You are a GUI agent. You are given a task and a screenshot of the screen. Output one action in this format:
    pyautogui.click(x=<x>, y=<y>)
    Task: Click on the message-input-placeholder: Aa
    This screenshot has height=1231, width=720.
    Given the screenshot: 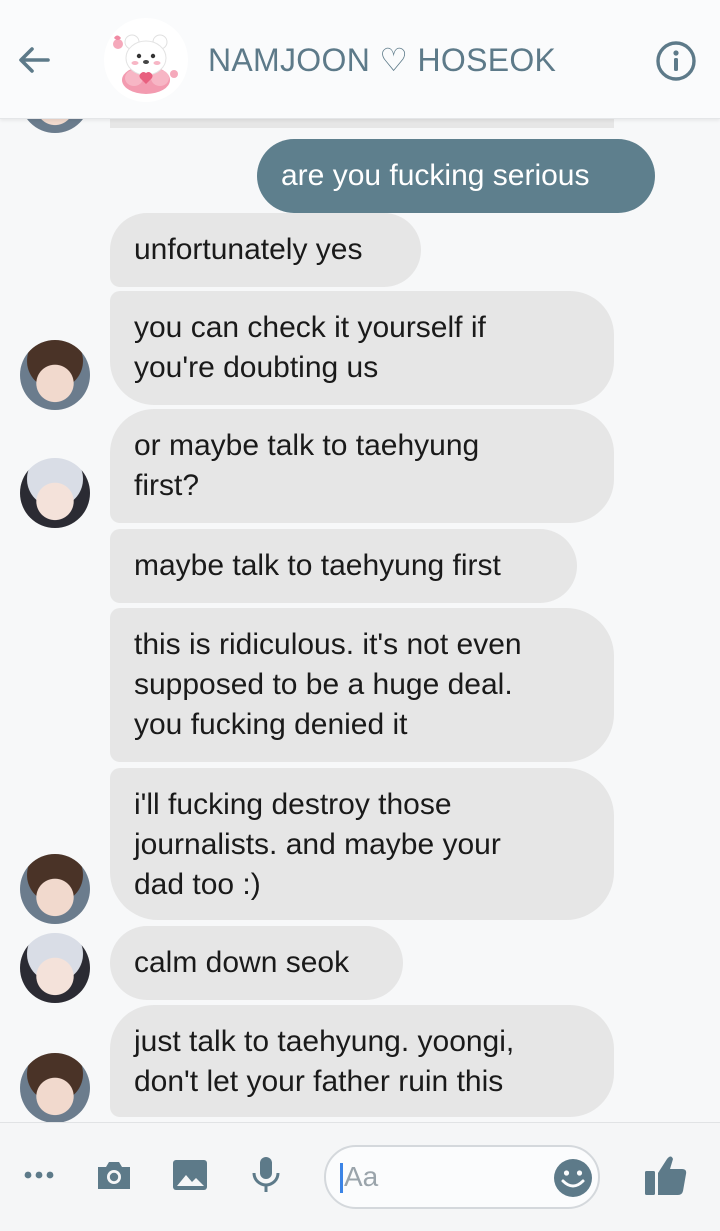 What is the action you would take?
    pyautogui.click(x=361, y=1176)
    